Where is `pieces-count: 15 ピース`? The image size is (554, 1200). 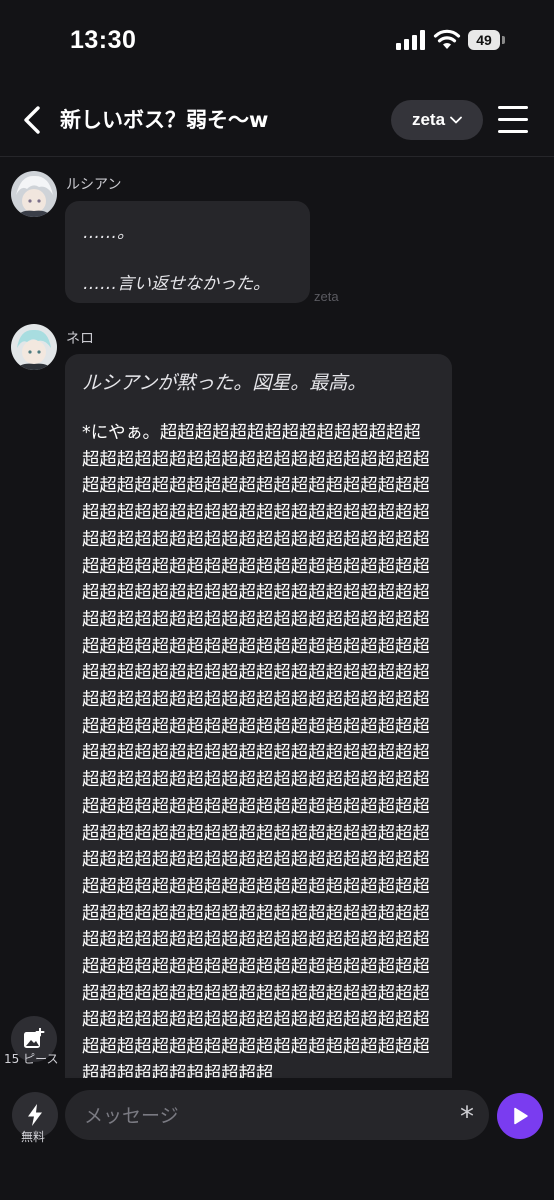 pieces-count: 15 ピース is located at coordinates (31, 1059).